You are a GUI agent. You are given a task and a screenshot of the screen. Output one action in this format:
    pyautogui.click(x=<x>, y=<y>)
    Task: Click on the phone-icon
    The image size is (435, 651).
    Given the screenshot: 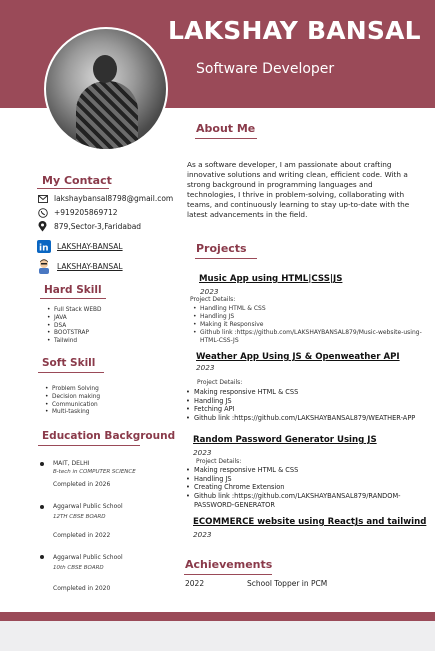 What is the action you would take?
    pyautogui.click(x=42, y=212)
    